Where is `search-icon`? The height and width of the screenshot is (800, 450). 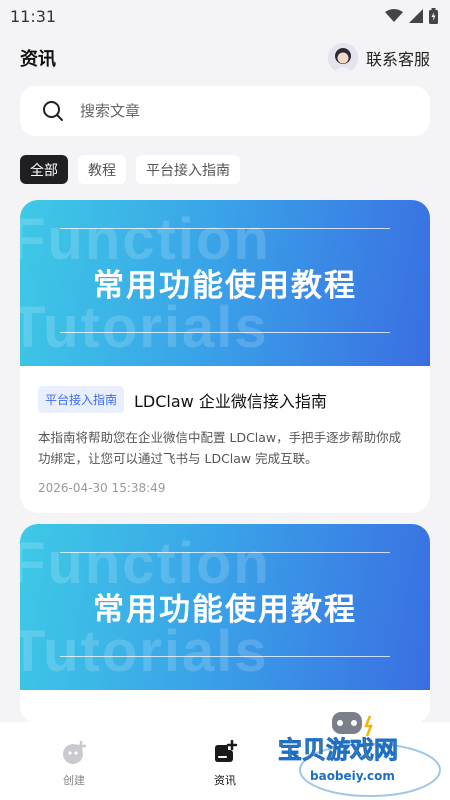
search-icon is located at coordinates (53, 111).